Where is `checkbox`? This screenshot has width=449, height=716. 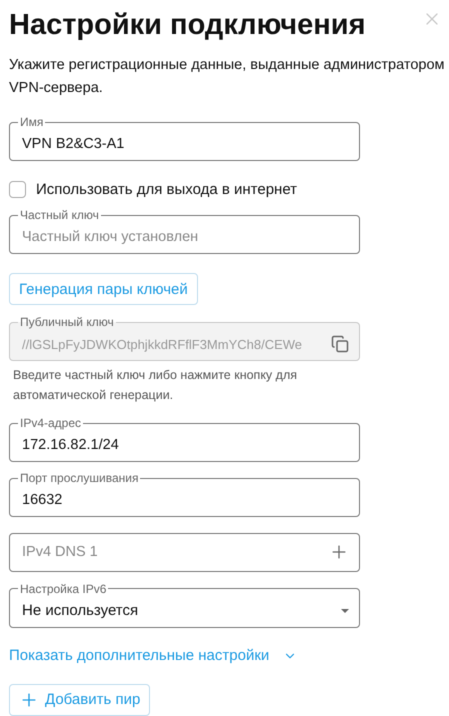
checkbox is located at coordinates (17, 189).